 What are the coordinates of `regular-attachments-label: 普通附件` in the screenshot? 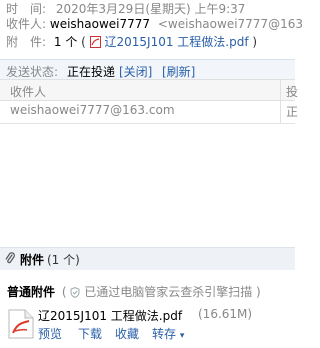 It's located at (31, 292).